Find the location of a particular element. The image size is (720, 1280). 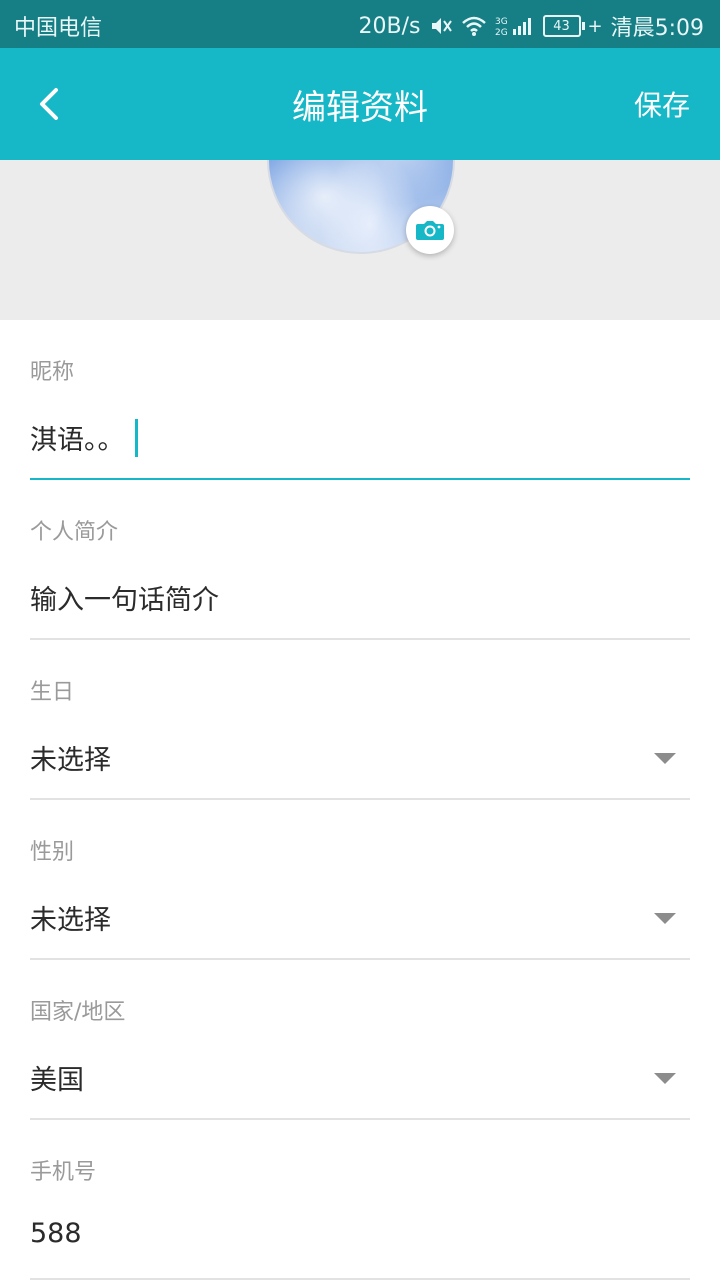

phone-field: 手机号 588 is located at coordinates (360, 1200).